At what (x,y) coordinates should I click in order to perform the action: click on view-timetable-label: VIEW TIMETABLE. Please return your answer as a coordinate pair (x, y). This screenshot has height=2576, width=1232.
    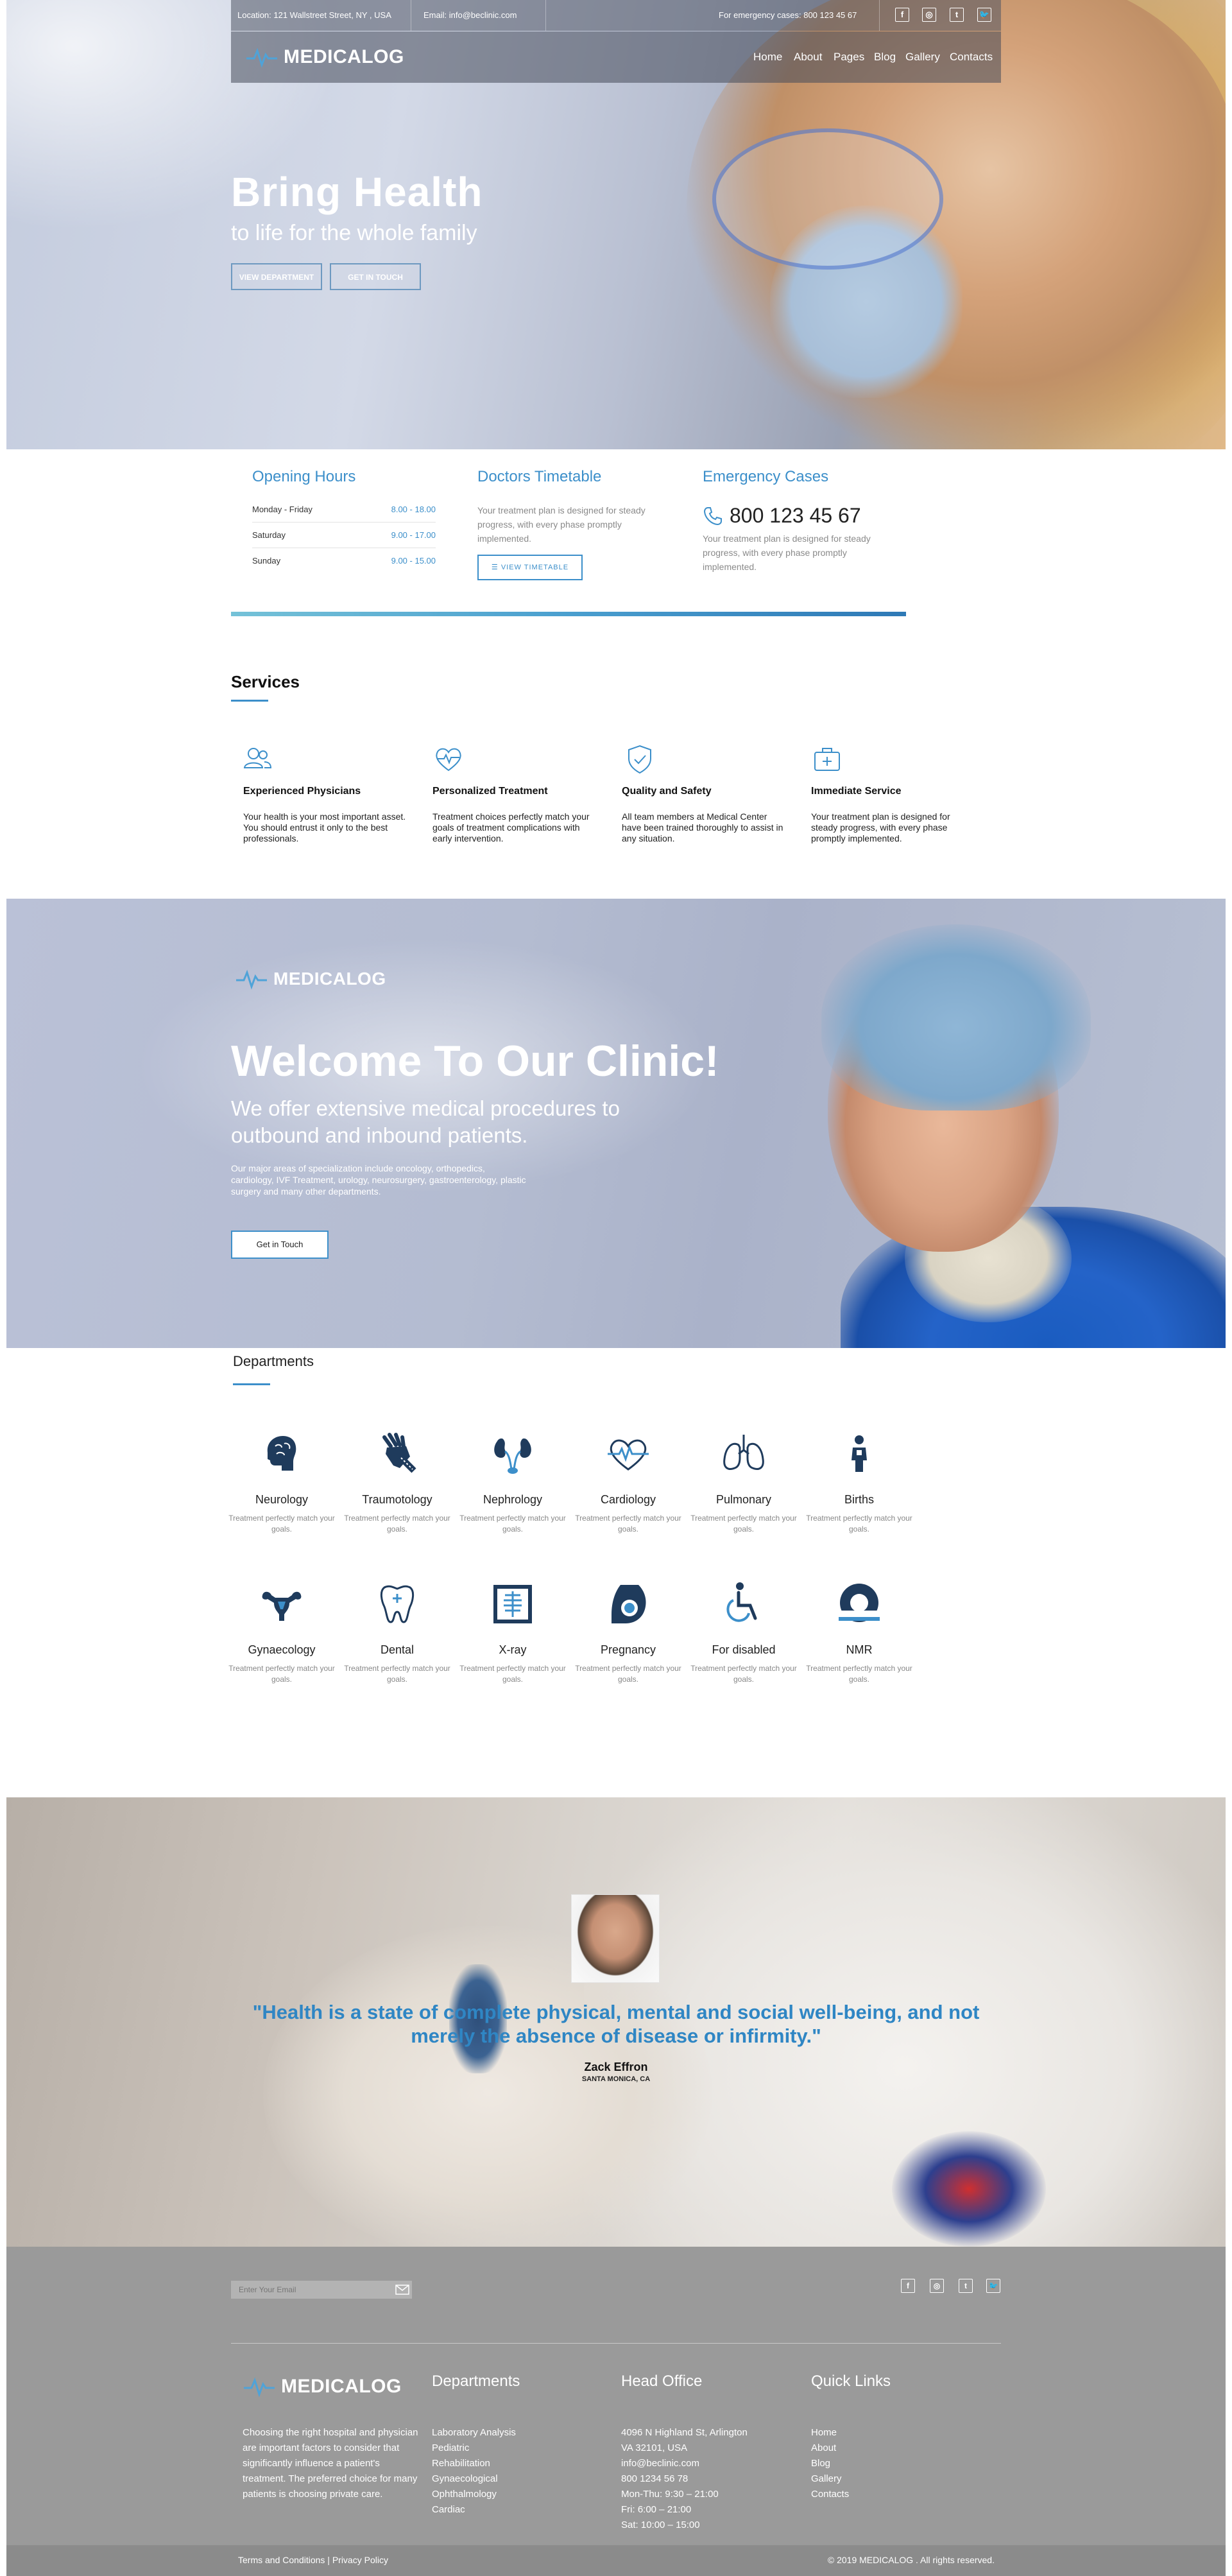
    Looking at the image, I should click on (535, 567).